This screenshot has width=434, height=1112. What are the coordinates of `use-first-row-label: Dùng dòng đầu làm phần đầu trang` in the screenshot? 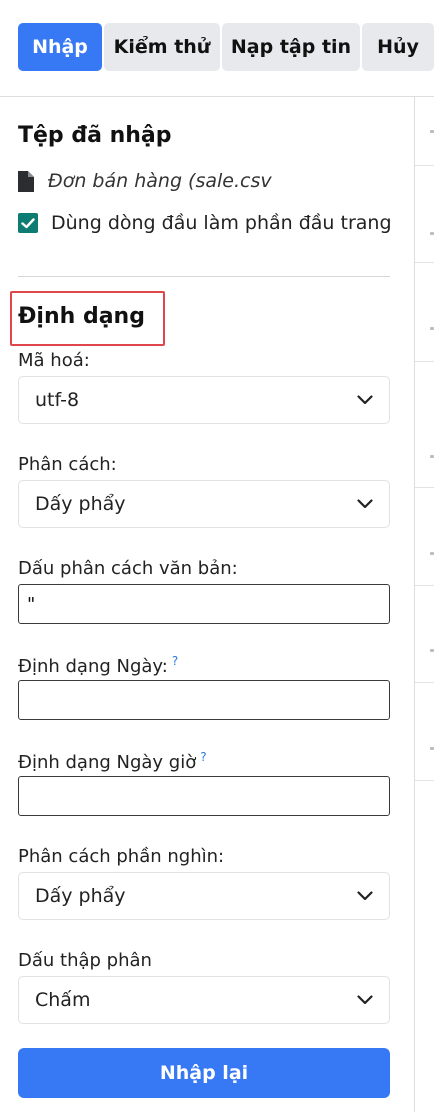 It's located at (221, 223).